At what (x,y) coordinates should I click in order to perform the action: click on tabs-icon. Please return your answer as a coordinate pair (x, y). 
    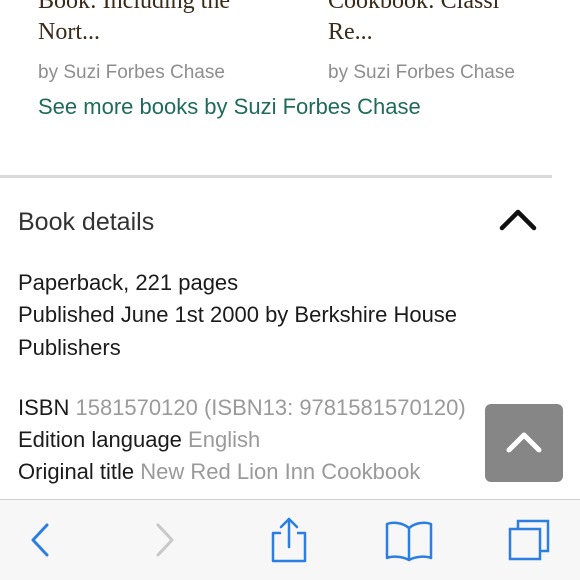
    Looking at the image, I should click on (529, 540).